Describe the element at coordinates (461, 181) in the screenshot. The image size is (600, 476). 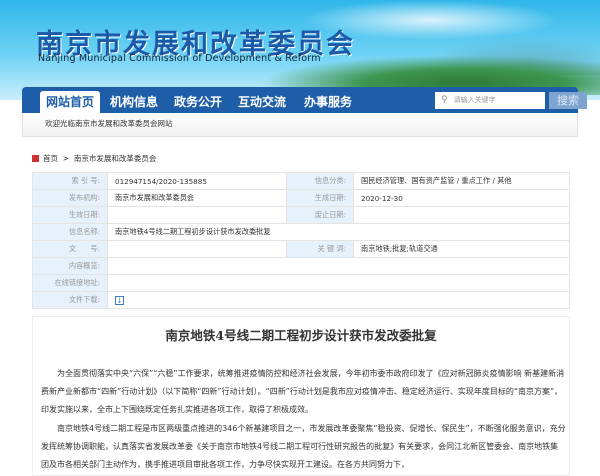
I see `category-value: 国民经济管理、国有资产监管 / 重点工作 / 其他` at that location.